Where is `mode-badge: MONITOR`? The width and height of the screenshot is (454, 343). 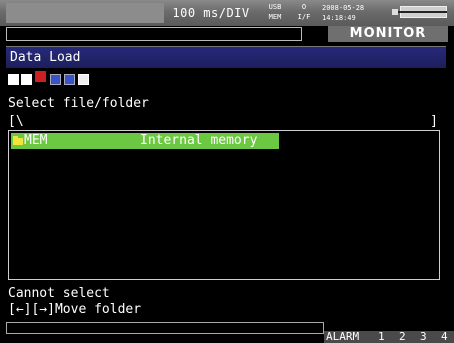 mode-badge: MONITOR is located at coordinates (388, 34).